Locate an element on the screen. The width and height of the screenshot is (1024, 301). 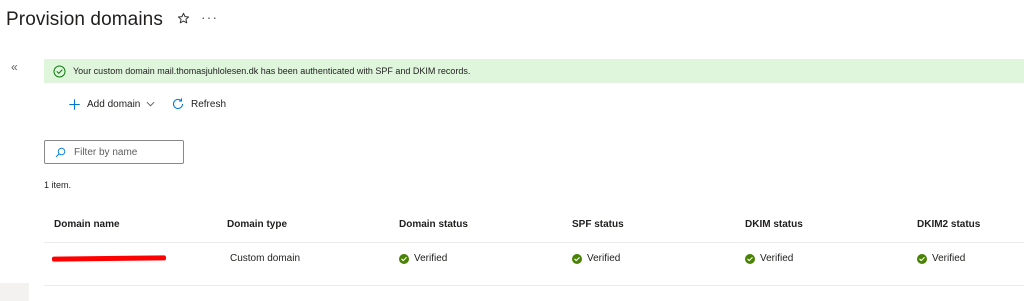
cell-domain-status: Verified is located at coordinates (423, 258).